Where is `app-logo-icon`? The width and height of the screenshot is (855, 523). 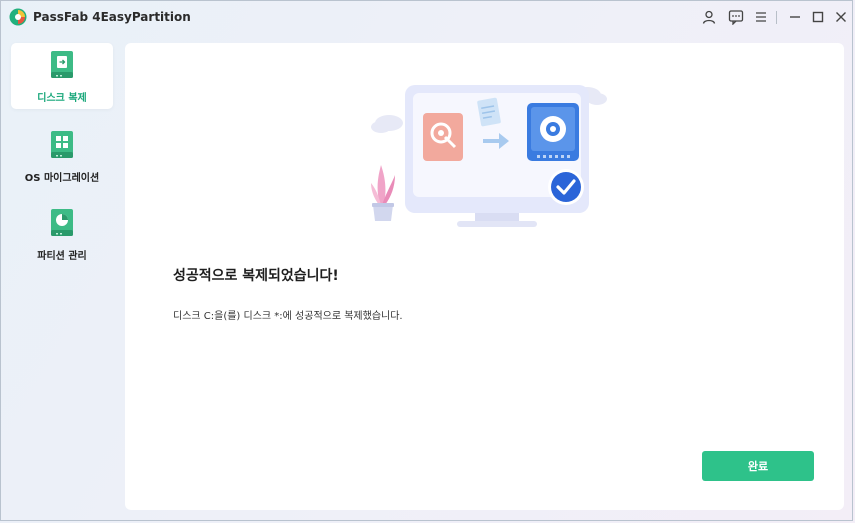 app-logo-icon is located at coordinates (18, 17).